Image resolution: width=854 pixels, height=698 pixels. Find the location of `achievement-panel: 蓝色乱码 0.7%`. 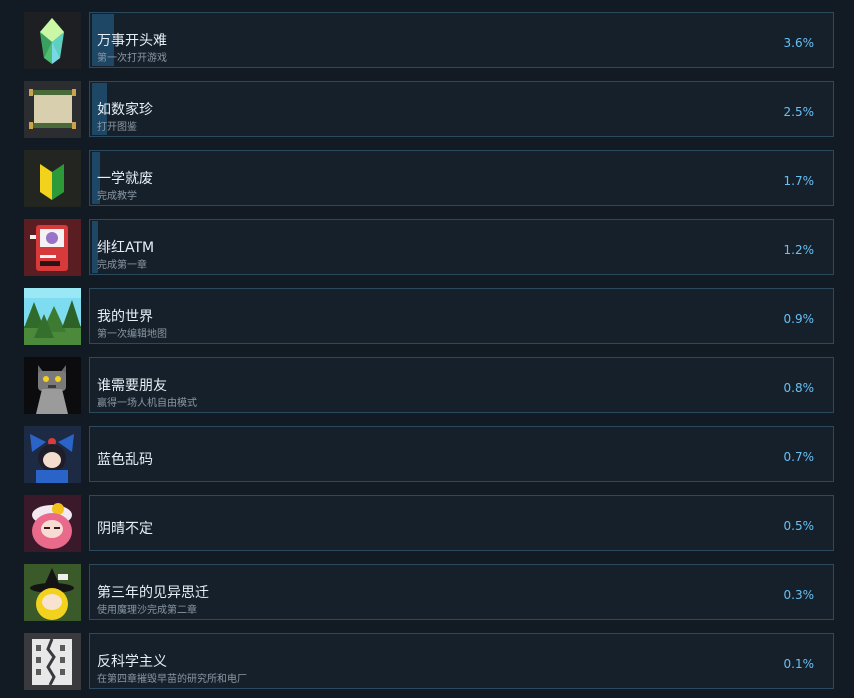

achievement-panel: 蓝色乱码 0.7% is located at coordinates (461, 454).